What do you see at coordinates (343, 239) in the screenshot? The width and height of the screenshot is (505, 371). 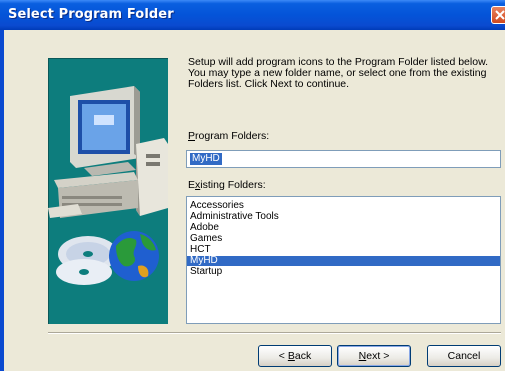 I see `list-item-games: Games` at bounding box center [343, 239].